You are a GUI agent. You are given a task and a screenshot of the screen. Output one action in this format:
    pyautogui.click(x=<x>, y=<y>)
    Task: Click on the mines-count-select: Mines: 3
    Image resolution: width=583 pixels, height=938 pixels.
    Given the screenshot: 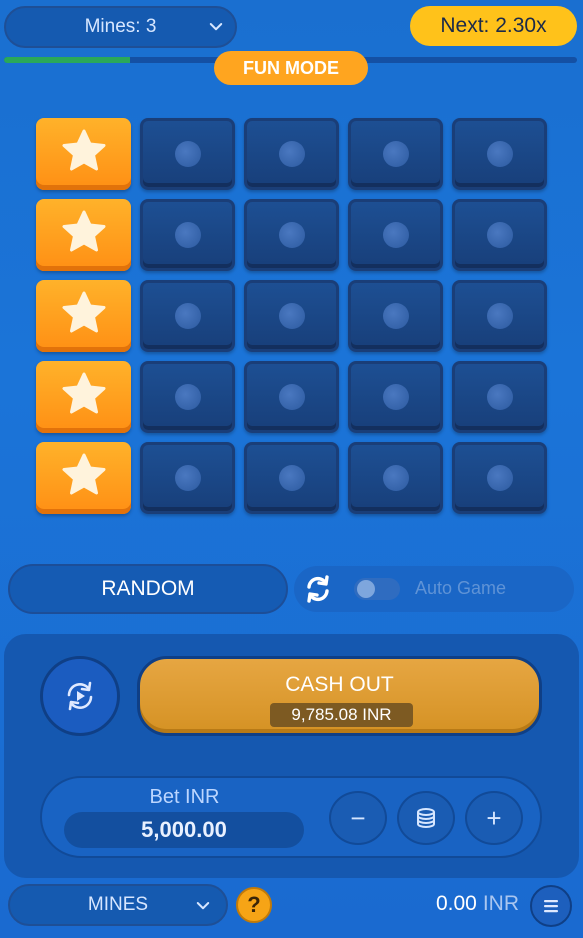 What is the action you would take?
    pyautogui.click(x=120, y=27)
    